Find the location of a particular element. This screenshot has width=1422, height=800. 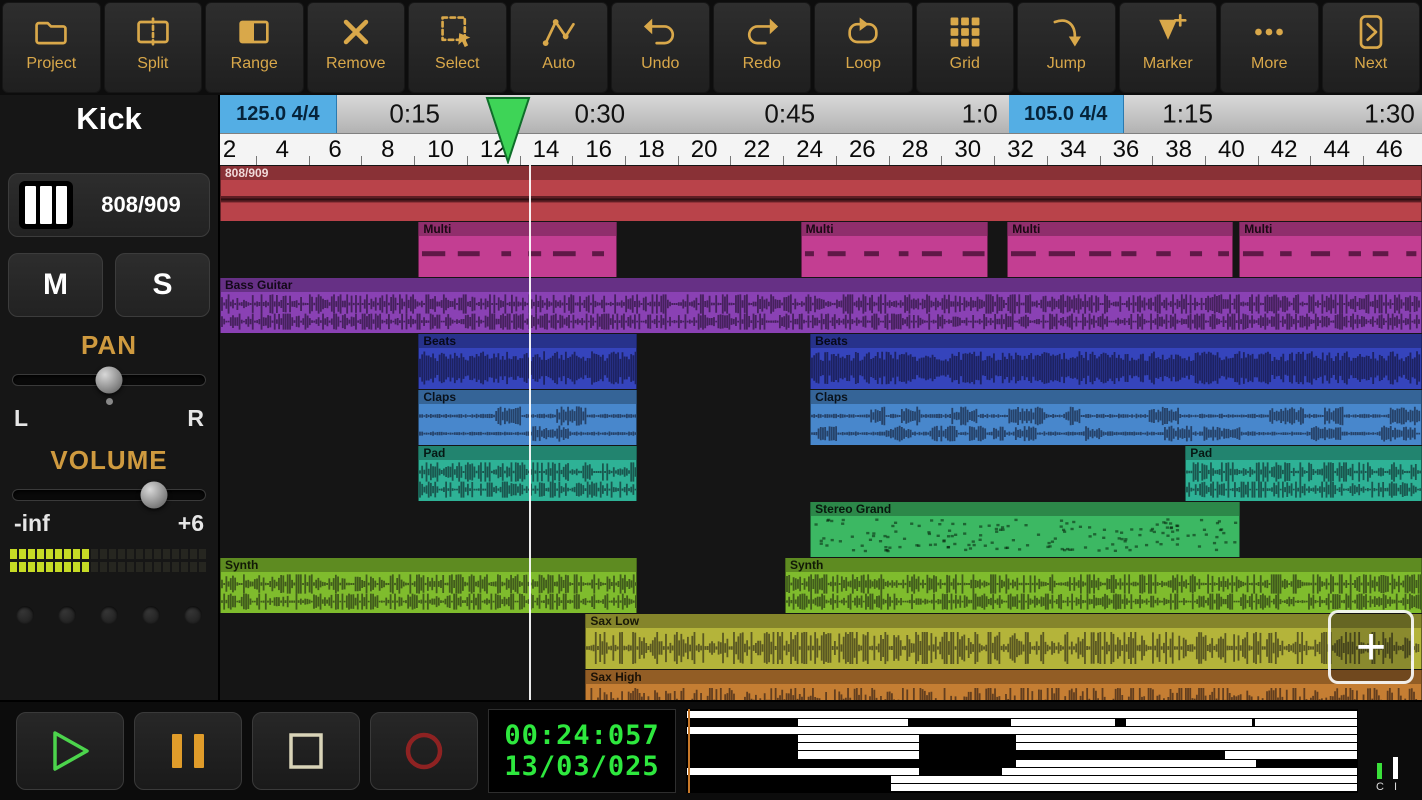

toolbar-button-marker: Marker is located at coordinates (1167, 47).